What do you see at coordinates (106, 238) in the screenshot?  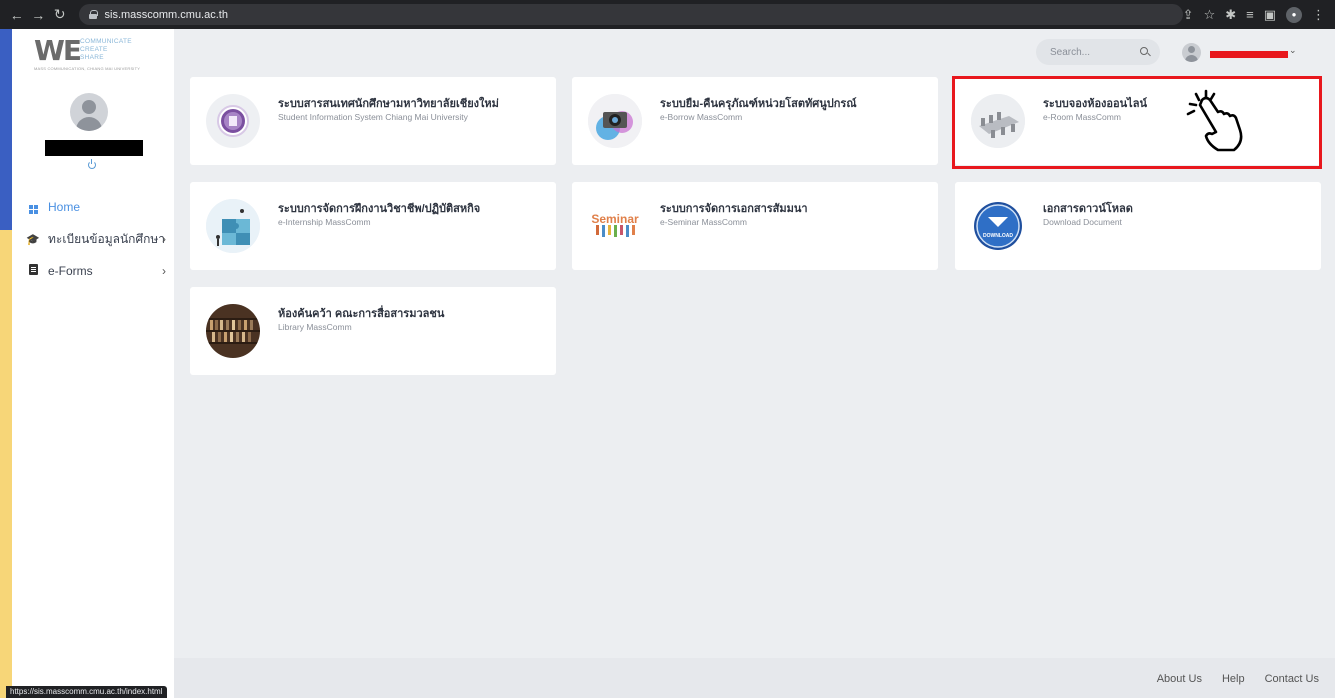 I see `sidebar-item-label: ทะเบียนข้อมูลนักศึกษา` at bounding box center [106, 238].